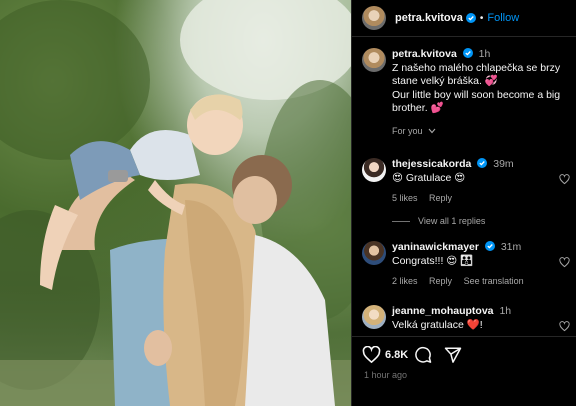 The image size is (576, 406). I want to click on likes-count: 6.8K, so click(396, 355).